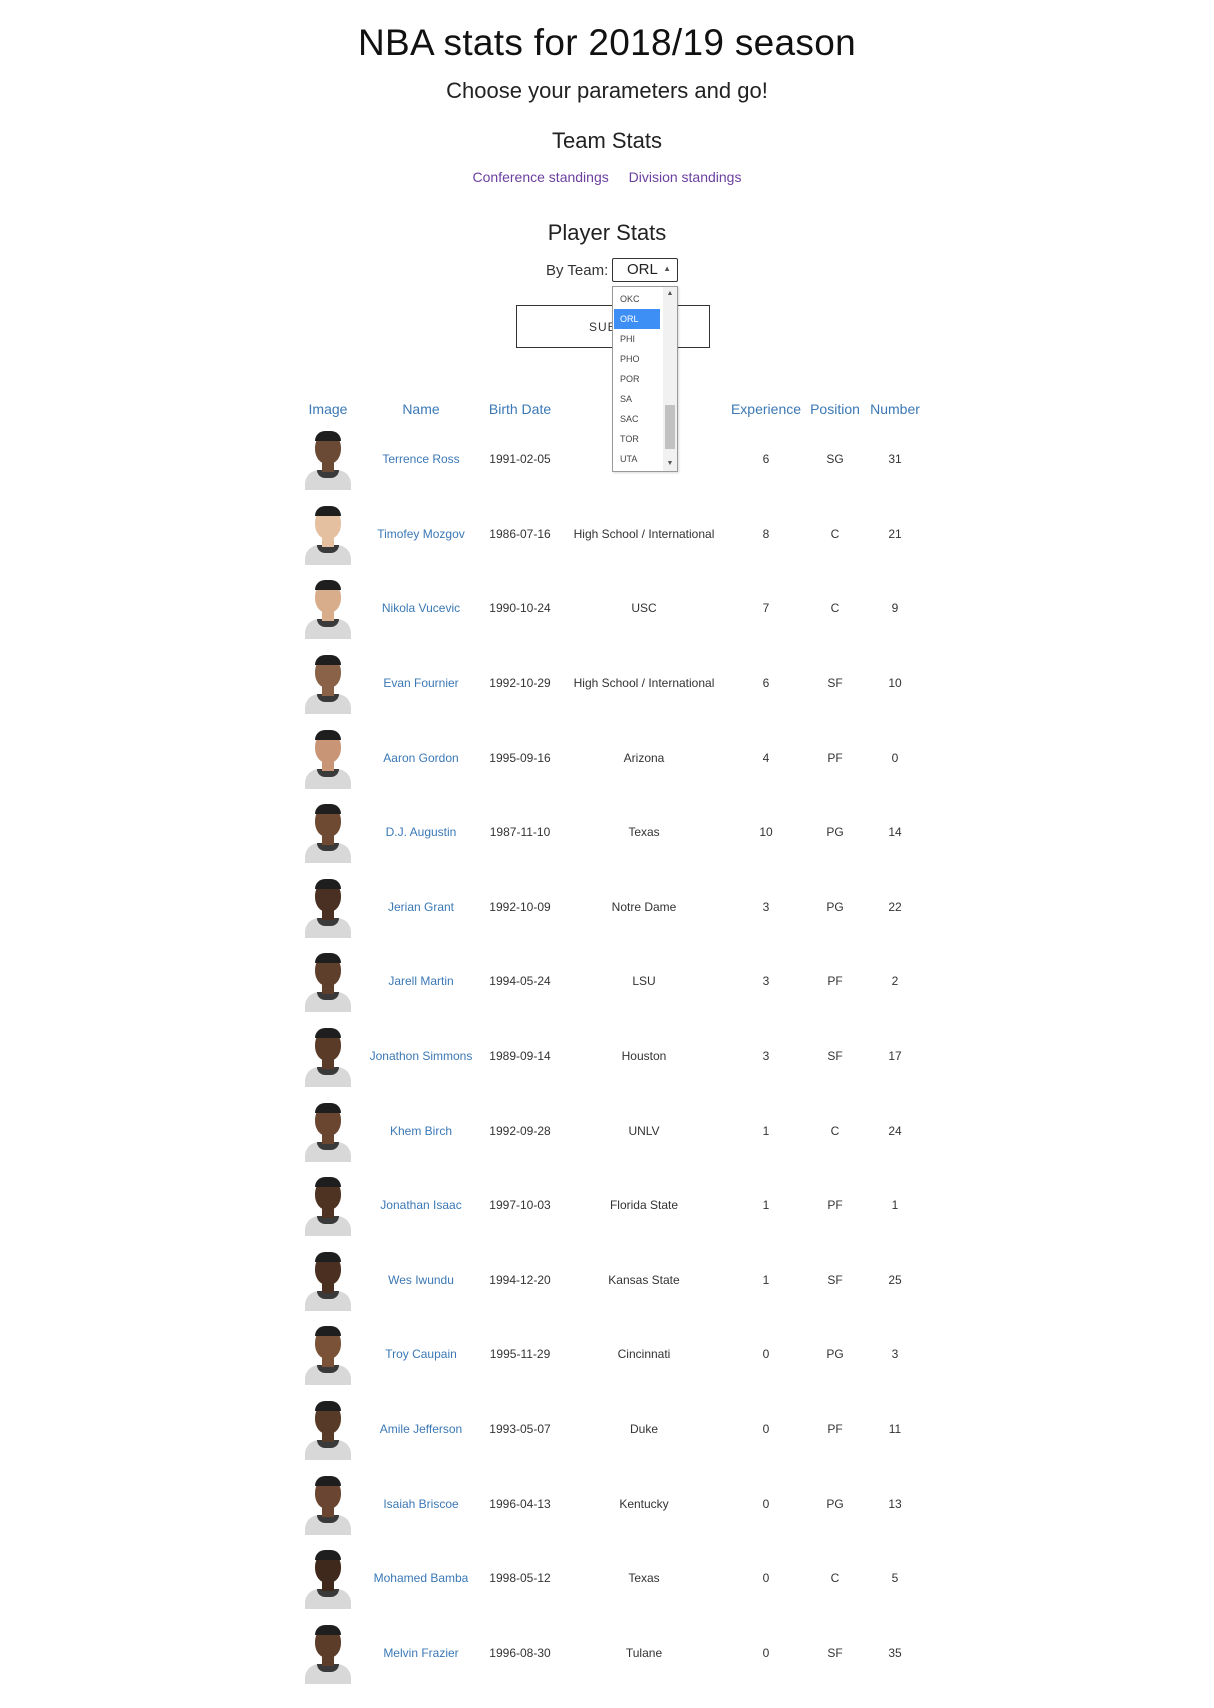 The width and height of the screenshot is (1214, 1708). Describe the element at coordinates (670, 464) in the screenshot. I see `scroll-down-icon: ▼` at that location.